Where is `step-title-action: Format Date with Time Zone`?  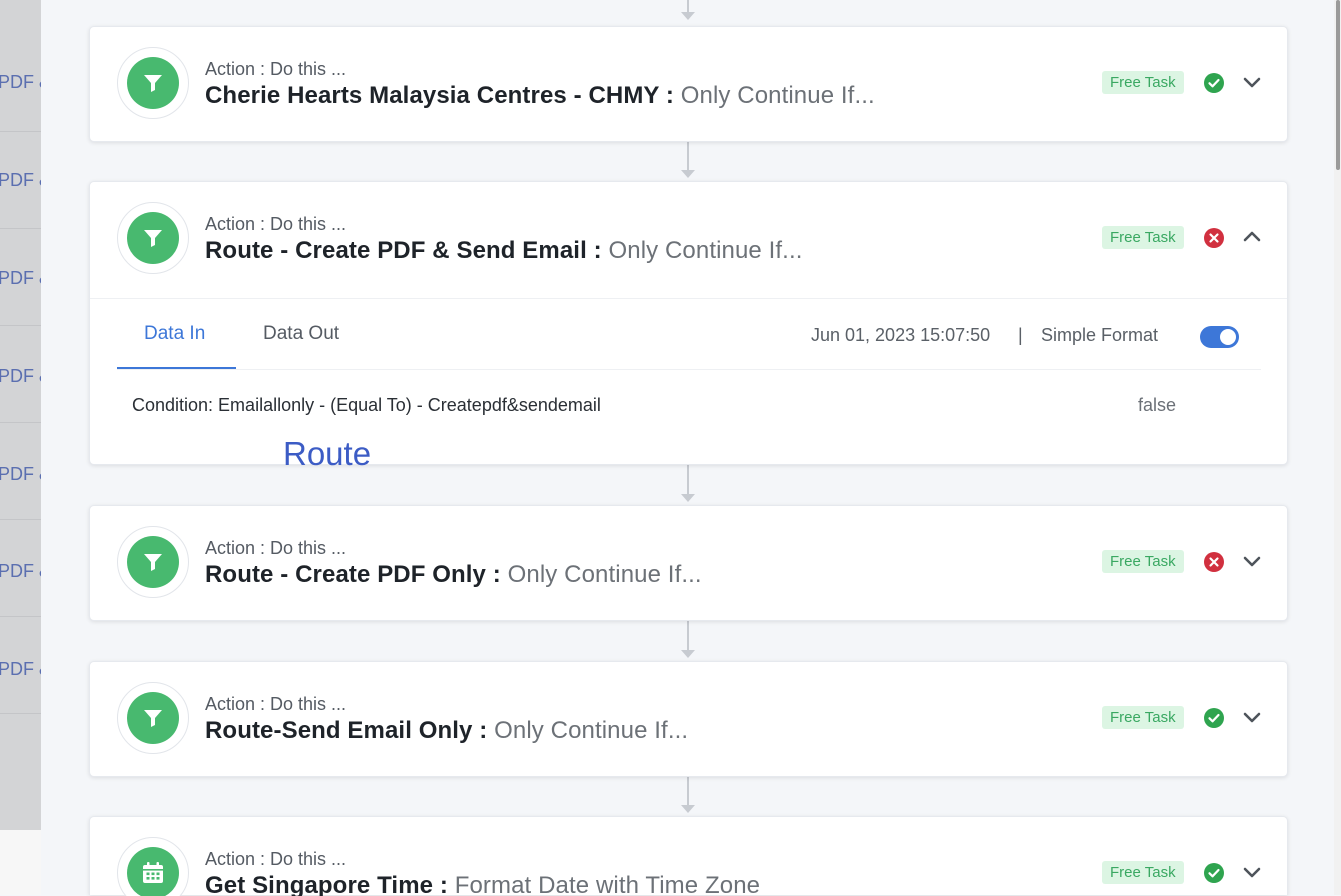
step-title-action: Format Date with Time Zone is located at coordinates (607, 884).